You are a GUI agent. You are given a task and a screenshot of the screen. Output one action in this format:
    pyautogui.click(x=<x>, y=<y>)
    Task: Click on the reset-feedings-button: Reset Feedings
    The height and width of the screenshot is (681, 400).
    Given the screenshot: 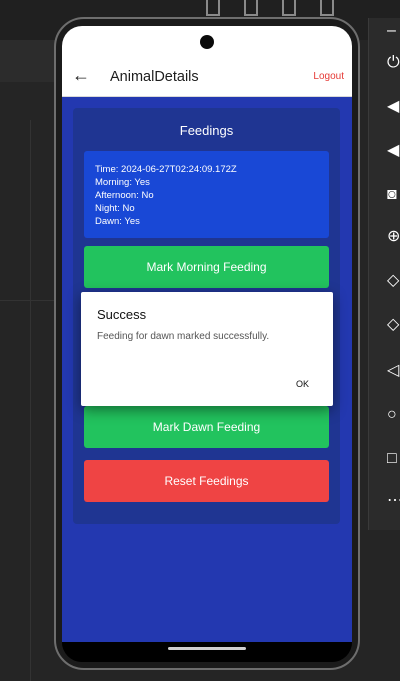 What is the action you would take?
    pyautogui.click(x=206, y=481)
    